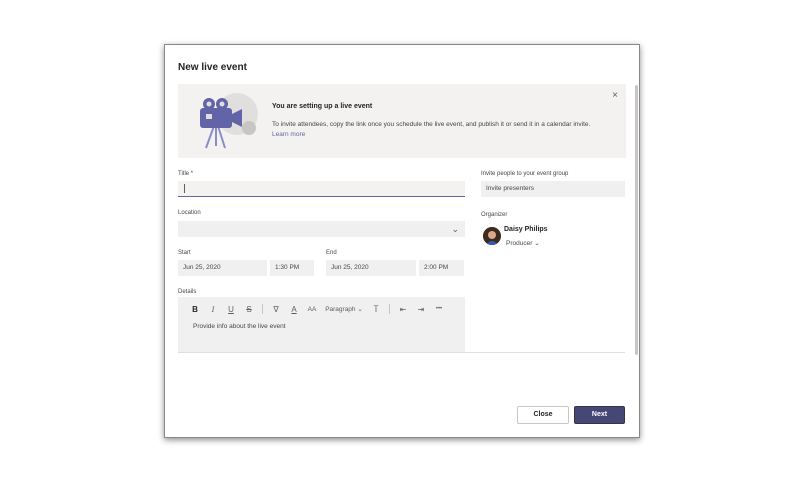 The image size is (800, 480). What do you see at coordinates (187, 292) in the screenshot?
I see `details-label: Details` at bounding box center [187, 292].